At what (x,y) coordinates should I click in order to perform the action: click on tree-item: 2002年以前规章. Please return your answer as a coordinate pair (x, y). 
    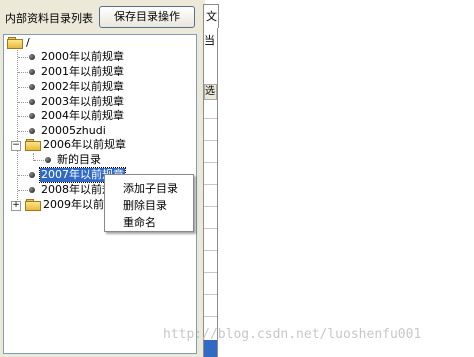
    Looking at the image, I should click on (96, 87).